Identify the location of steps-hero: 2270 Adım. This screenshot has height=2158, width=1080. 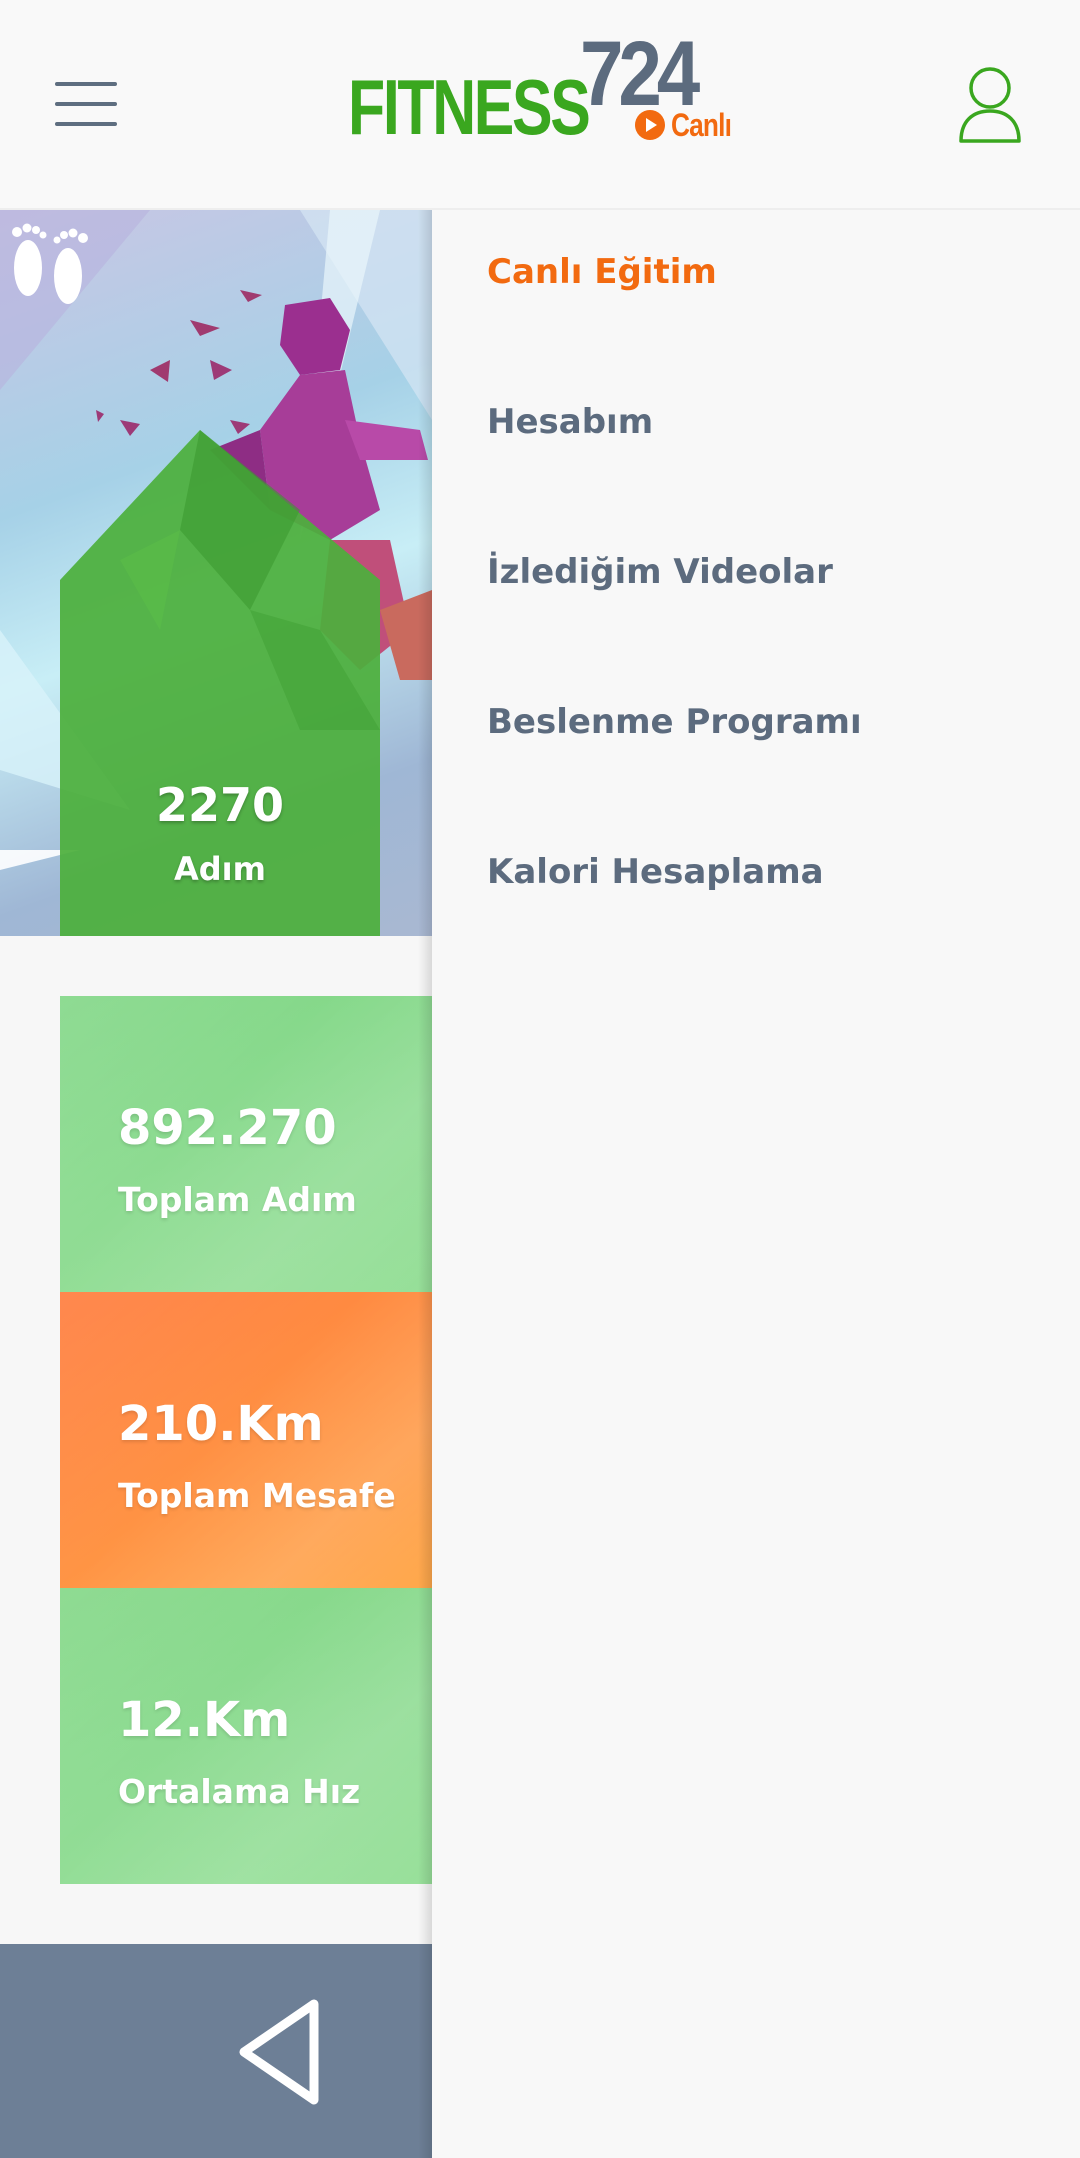
(216, 573).